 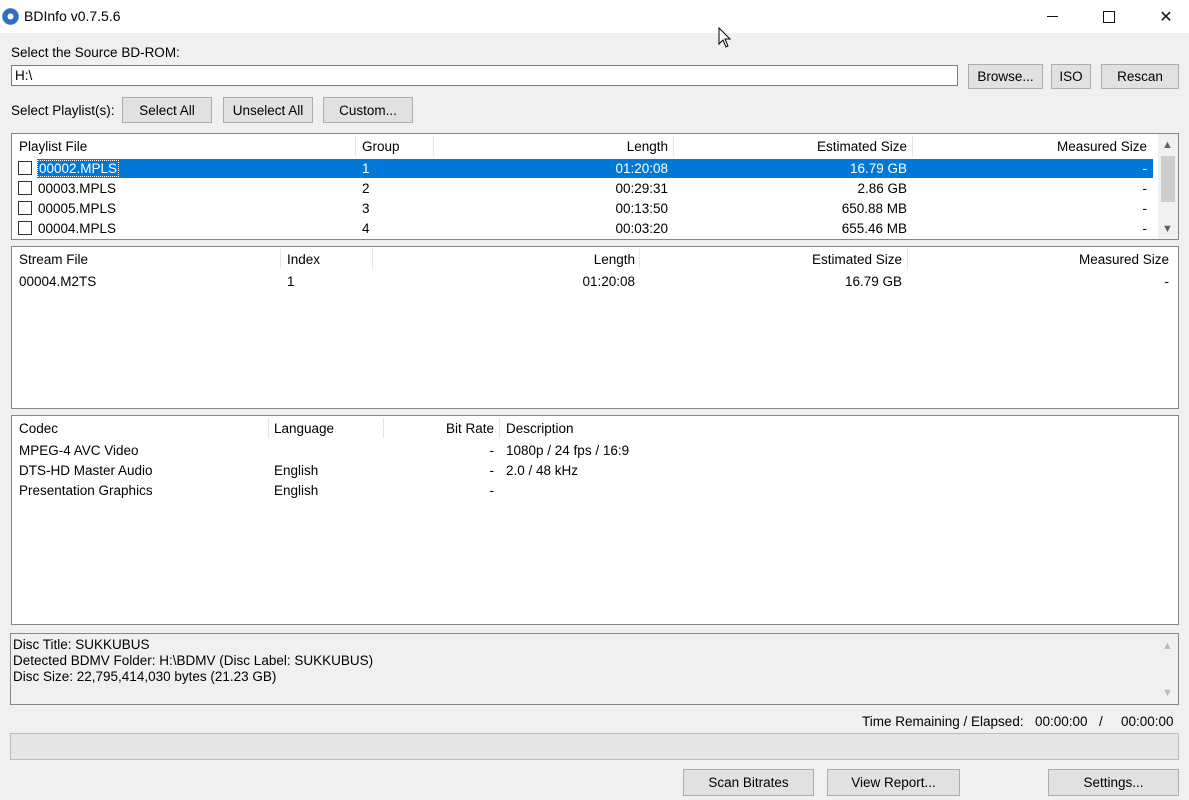 I want to click on stream-index: 1, so click(x=291, y=281).